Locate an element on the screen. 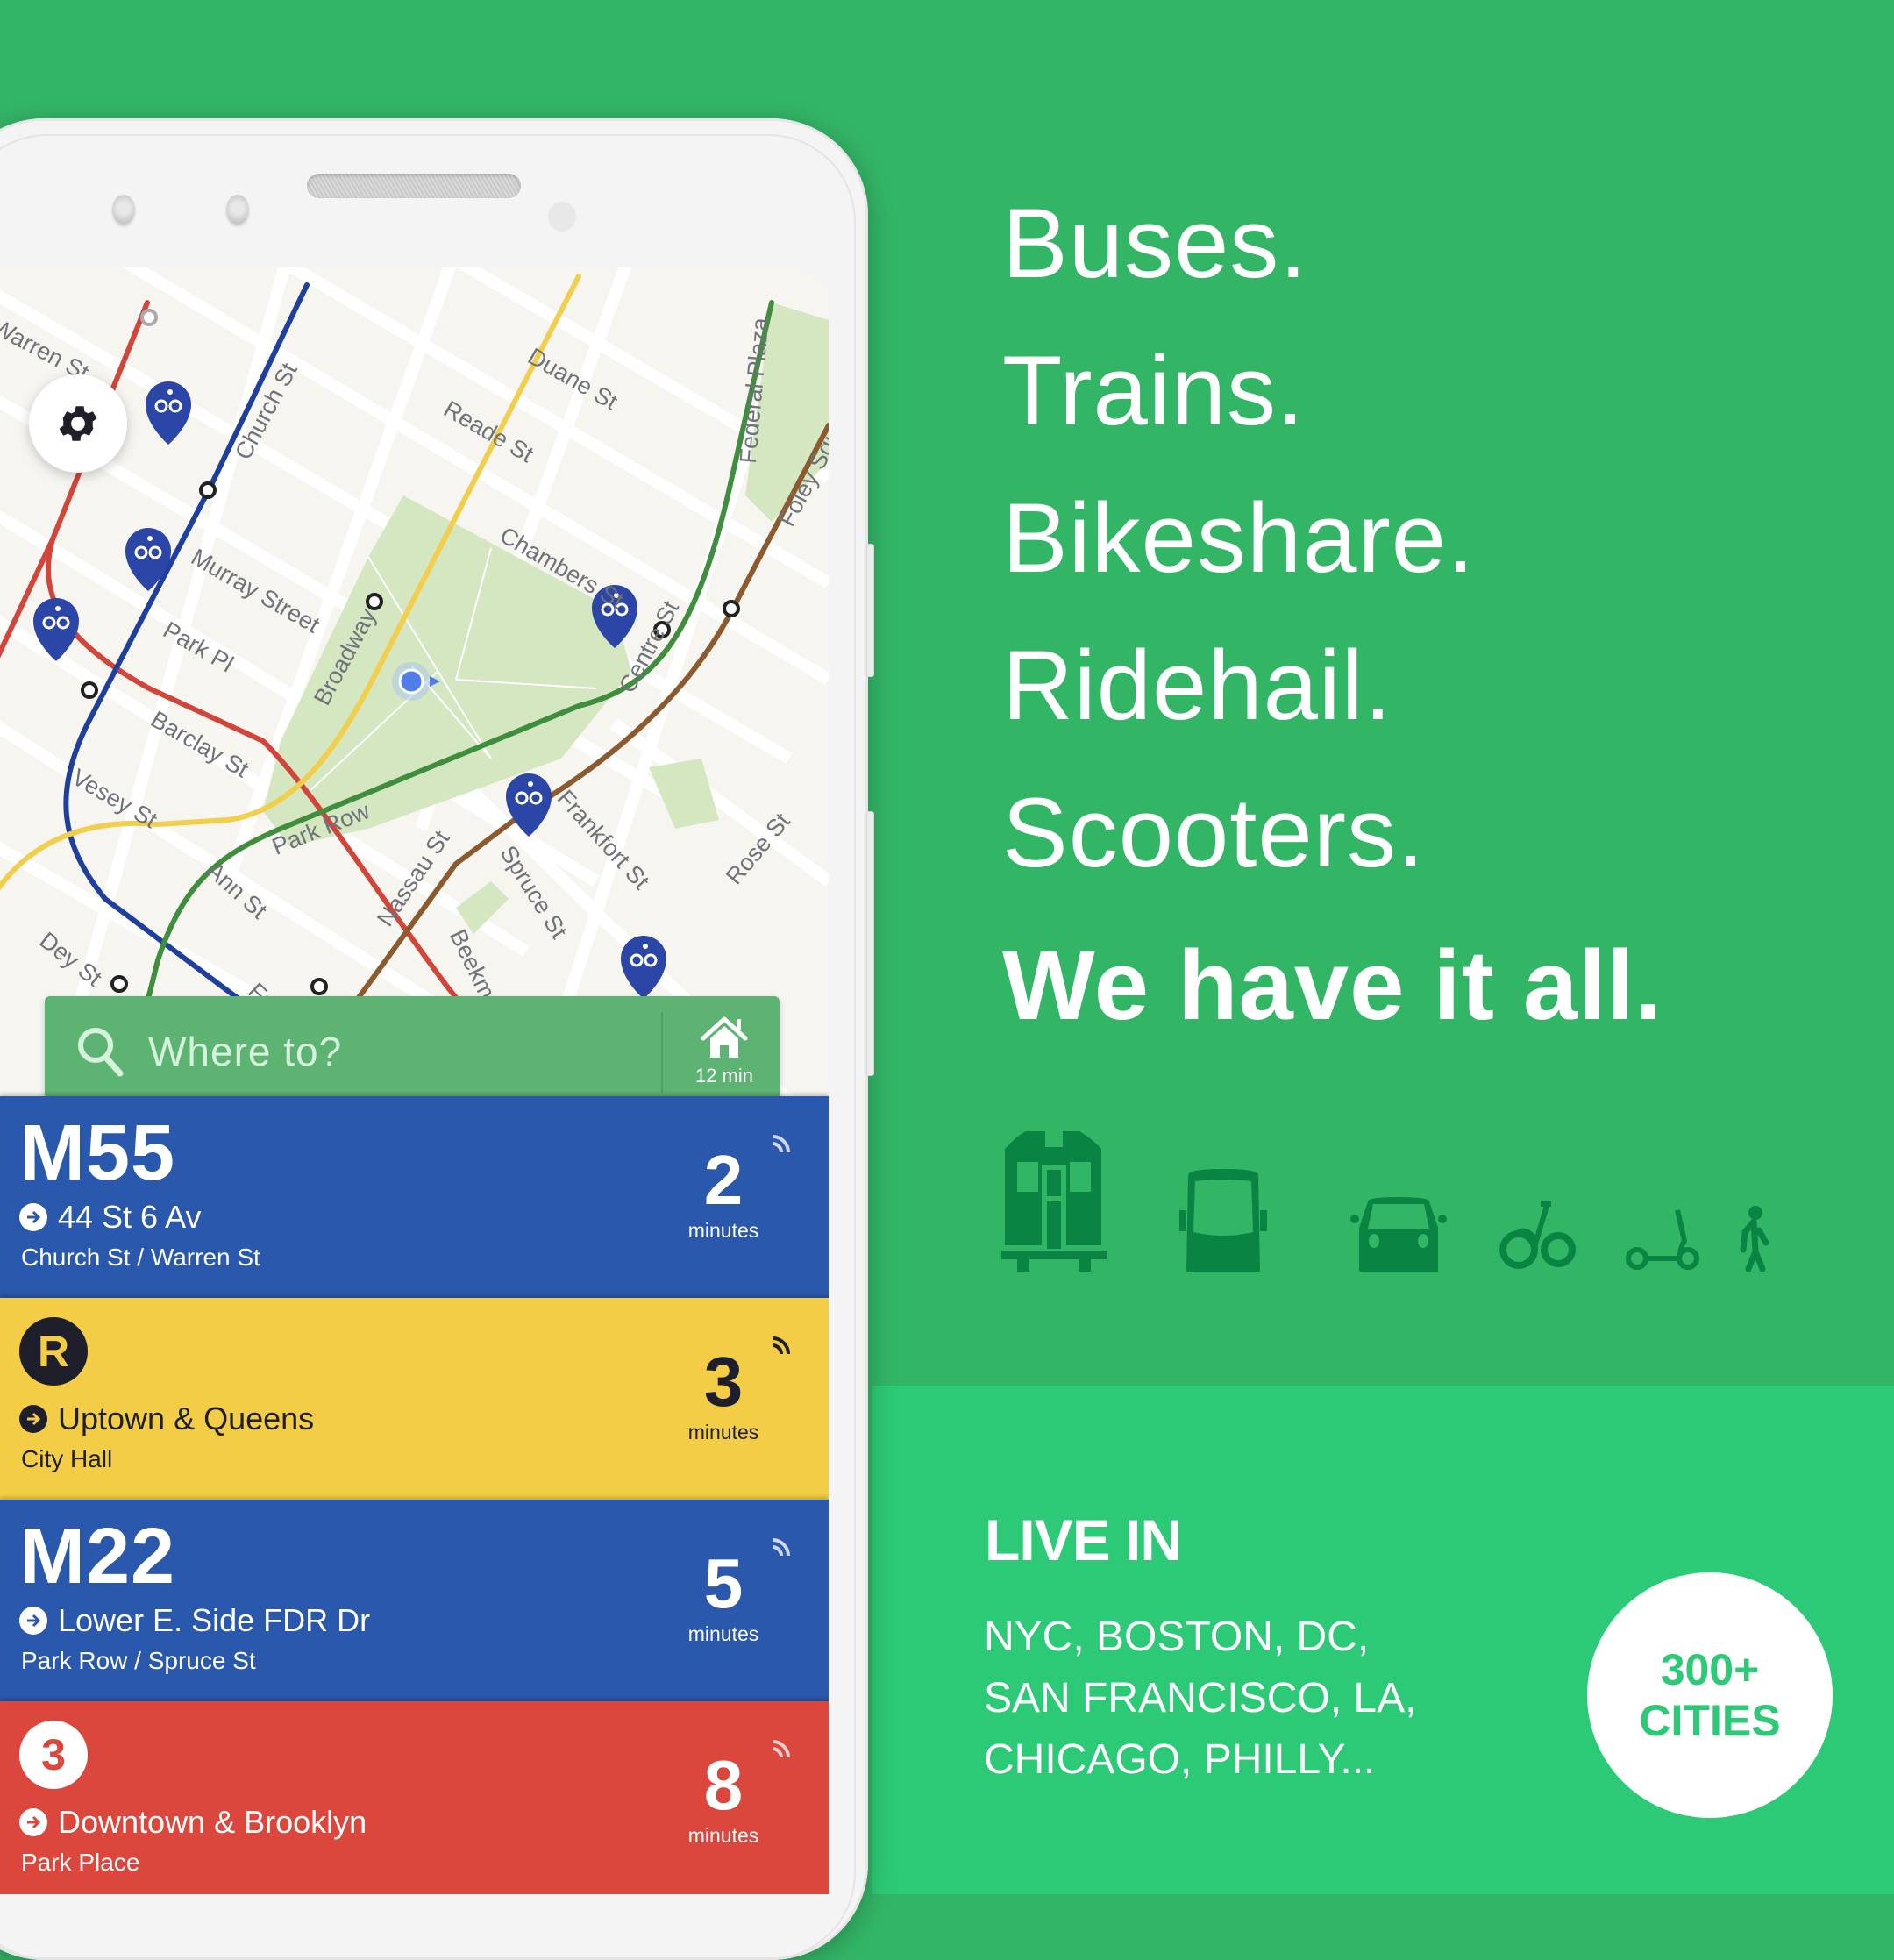 The width and height of the screenshot is (1894, 1960). destination: Downtown & Brooklyn is located at coordinates (193, 1823).